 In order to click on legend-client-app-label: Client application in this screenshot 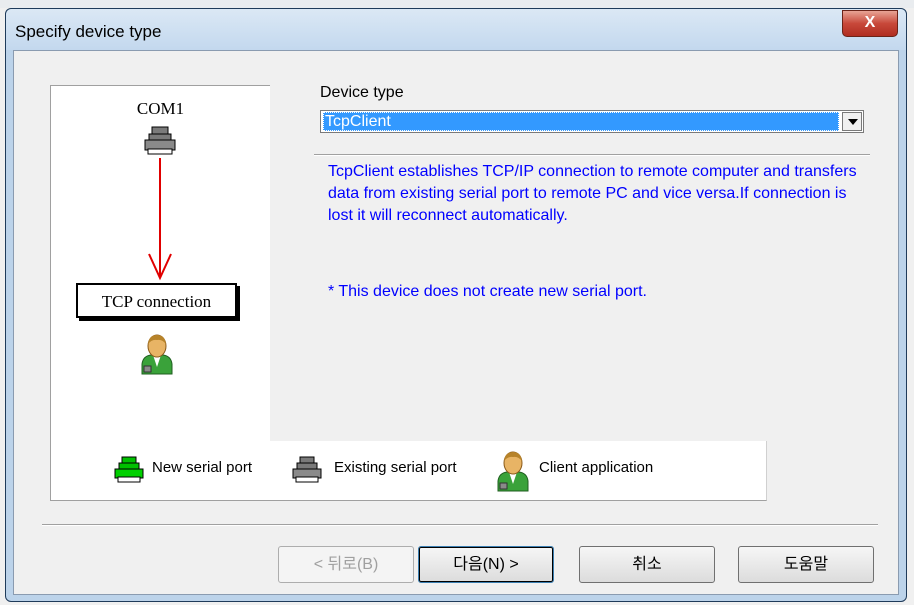, I will do `click(596, 467)`.